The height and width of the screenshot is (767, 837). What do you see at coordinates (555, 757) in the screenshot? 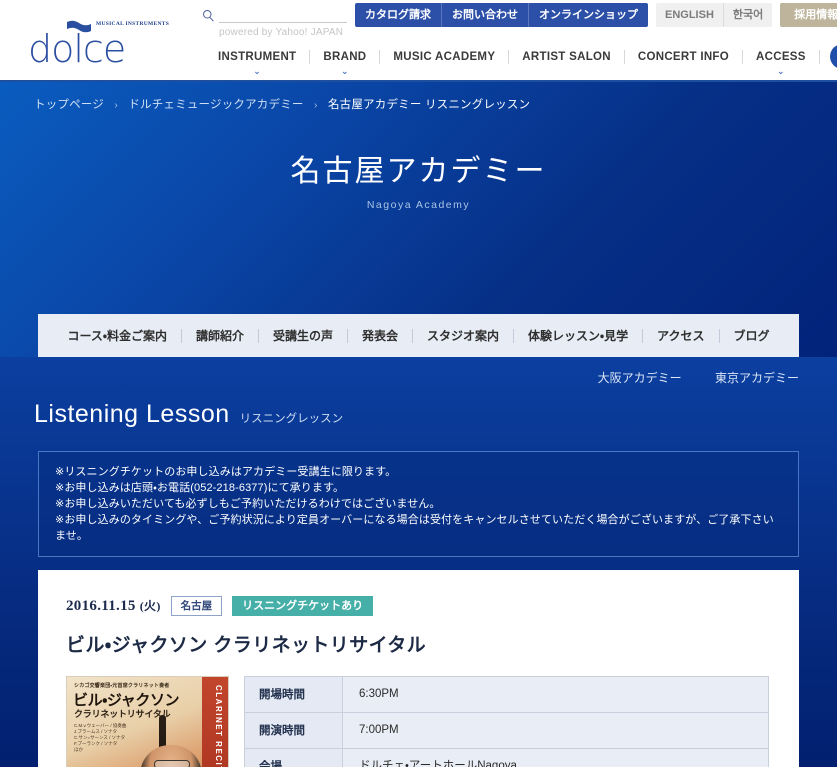
I see `detail-value: ドルチェ・アートホールNagoya （ドルチェ楽器名古屋店内）` at bounding box center [555, 757].